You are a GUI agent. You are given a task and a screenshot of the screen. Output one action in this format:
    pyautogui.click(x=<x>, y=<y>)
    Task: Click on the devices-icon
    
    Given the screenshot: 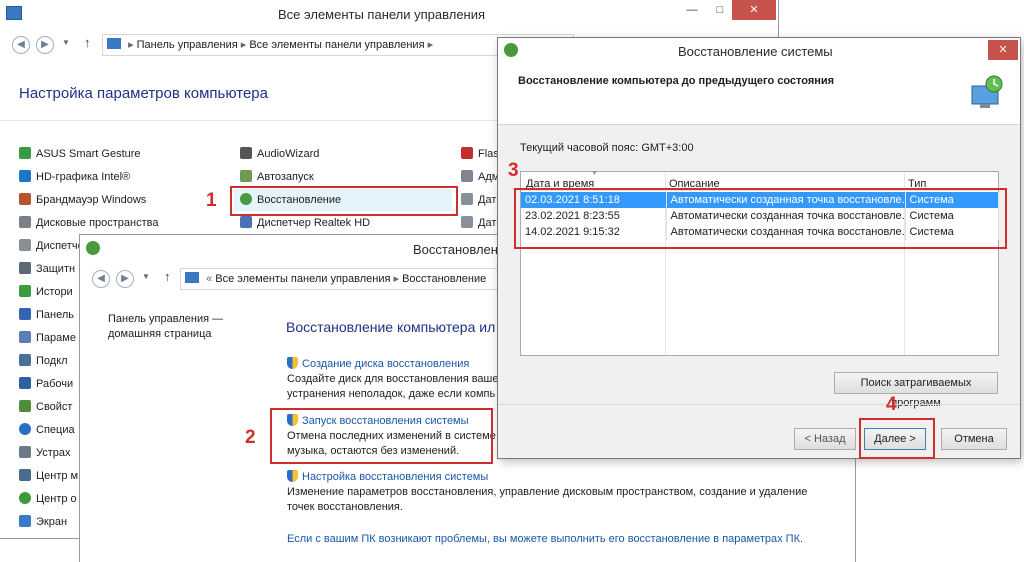 What is the action you would take?
    pyautogui.click(x=25, y=452)
    